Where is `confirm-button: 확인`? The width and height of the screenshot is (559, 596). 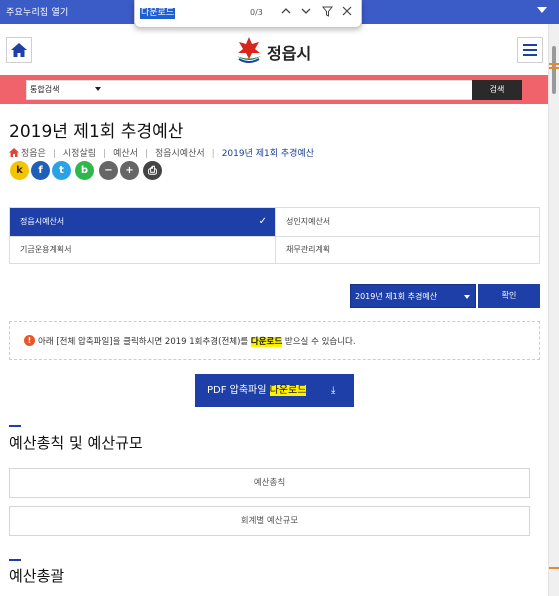 confirm-button: 확인 is located at coordinates (509, 296).